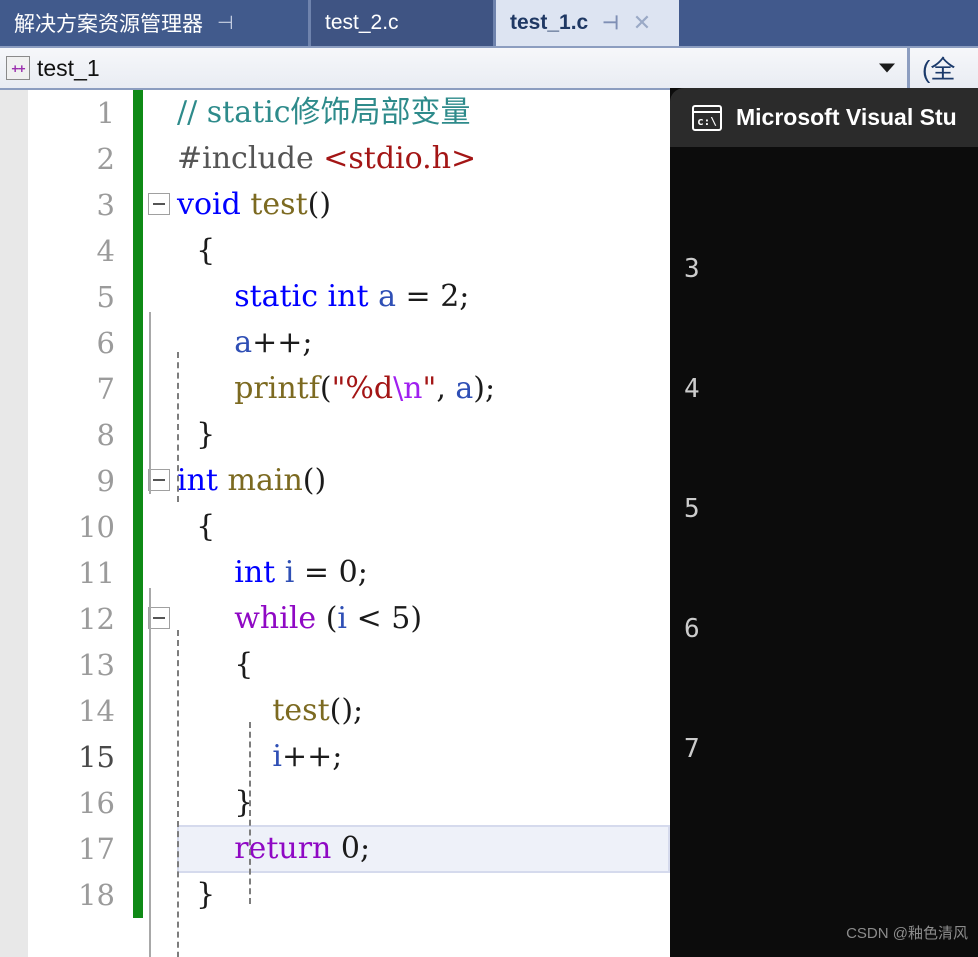 This screenshot has width=978, height=957. Describe the element at coordinates (939, 70) in the screenshot. I see `member-label: (全` at that location.